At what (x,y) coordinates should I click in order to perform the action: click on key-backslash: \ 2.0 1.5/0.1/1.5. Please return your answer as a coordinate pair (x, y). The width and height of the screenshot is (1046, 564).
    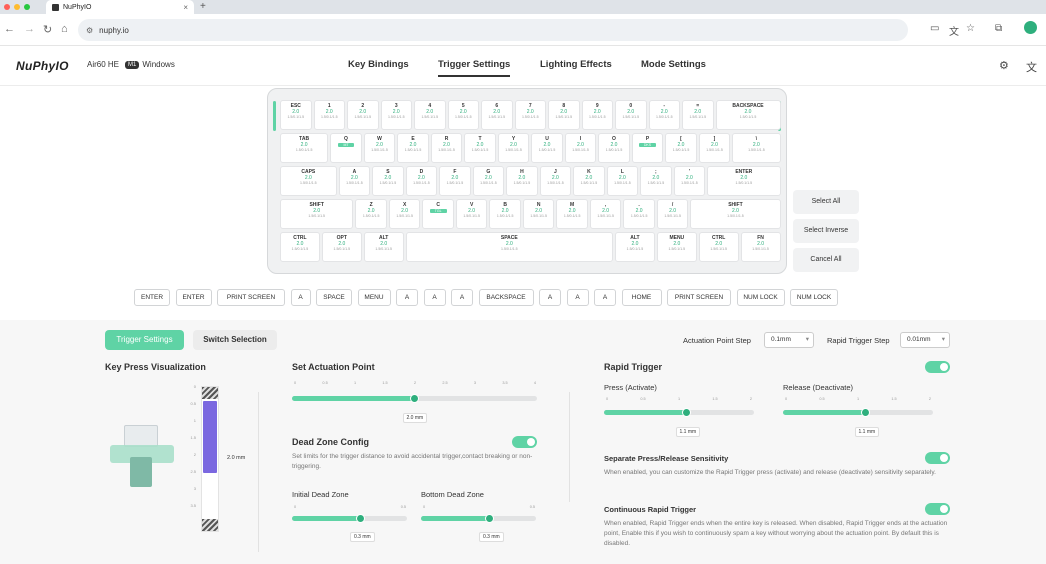
    Looking at the image, I should click on (756, 148).